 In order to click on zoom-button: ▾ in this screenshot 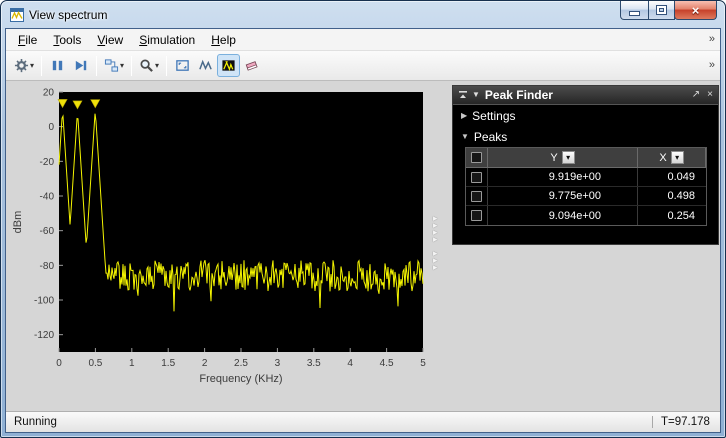, I will do `click(149, 65)`.